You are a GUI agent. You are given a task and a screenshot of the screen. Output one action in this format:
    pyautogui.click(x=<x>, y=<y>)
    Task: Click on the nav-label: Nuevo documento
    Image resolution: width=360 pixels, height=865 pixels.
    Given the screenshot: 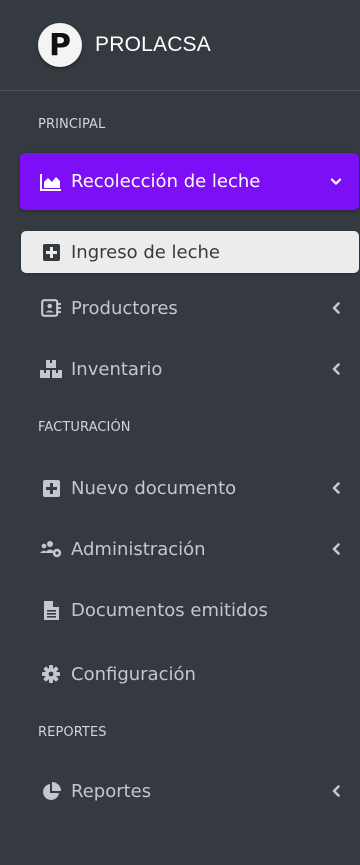 What is the action you would take?
    pyautogui.click(x=154, y=488)
    